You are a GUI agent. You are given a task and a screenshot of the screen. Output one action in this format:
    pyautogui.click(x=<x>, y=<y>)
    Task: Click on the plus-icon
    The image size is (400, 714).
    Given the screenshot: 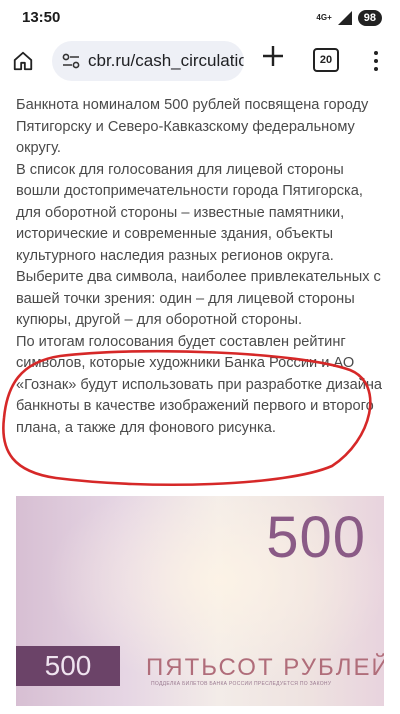 What is the action you would take?
    pyautogui.click(x=273, y=56)
    